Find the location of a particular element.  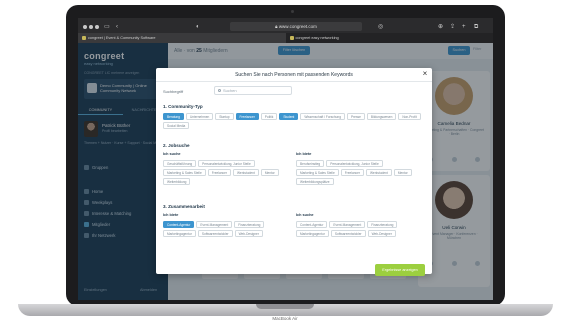

jobsearch-right-label: Ich biete is located at coordinates (304, 154).